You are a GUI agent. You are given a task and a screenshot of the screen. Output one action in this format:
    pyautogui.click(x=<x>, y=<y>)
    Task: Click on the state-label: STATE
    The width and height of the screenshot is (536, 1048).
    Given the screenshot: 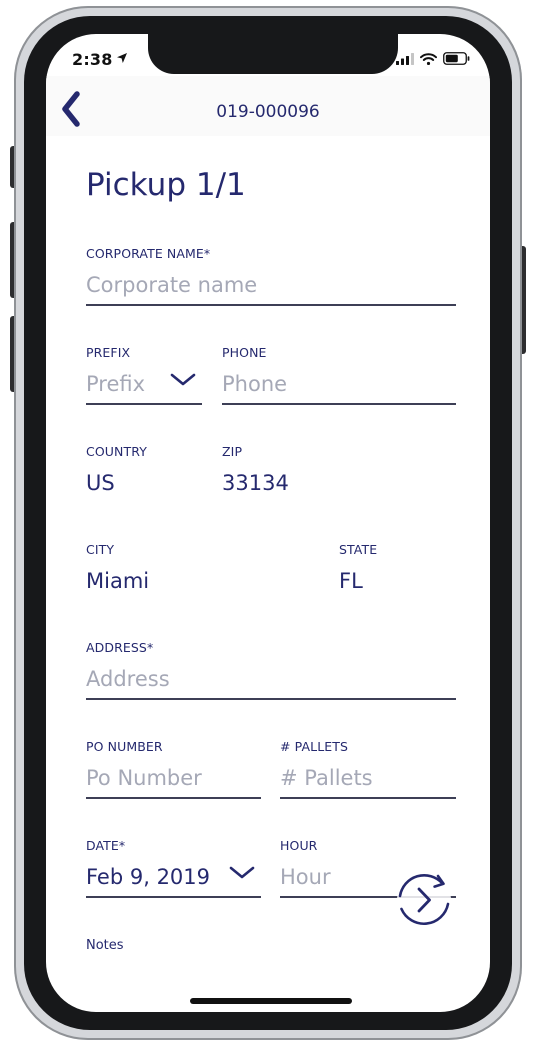 What is the action you would take?
    pyautogui.click(x=358, y=549)
    